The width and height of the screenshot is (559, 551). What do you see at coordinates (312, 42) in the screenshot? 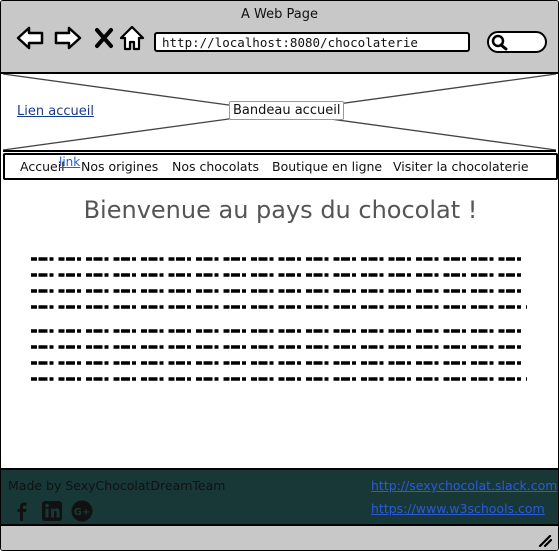
I see `address-bar: http://localhost:8080/chocolaterie` at bounding box center [312, 42].